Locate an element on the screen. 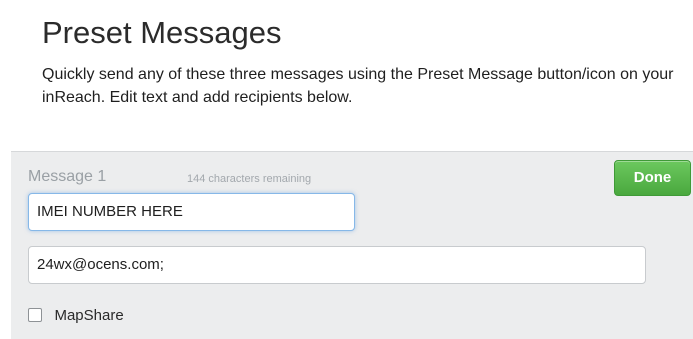  mapshare-label: MapShare is located at coordinates (89, 315).